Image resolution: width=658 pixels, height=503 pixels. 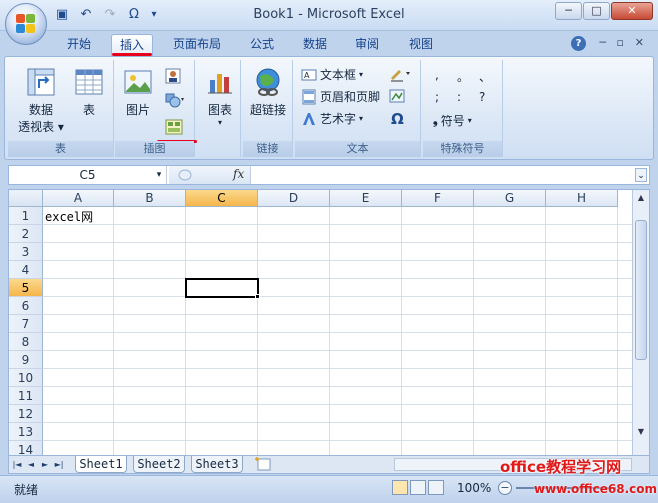 I want to click on smartart-icon, so click(x=174, y=127).